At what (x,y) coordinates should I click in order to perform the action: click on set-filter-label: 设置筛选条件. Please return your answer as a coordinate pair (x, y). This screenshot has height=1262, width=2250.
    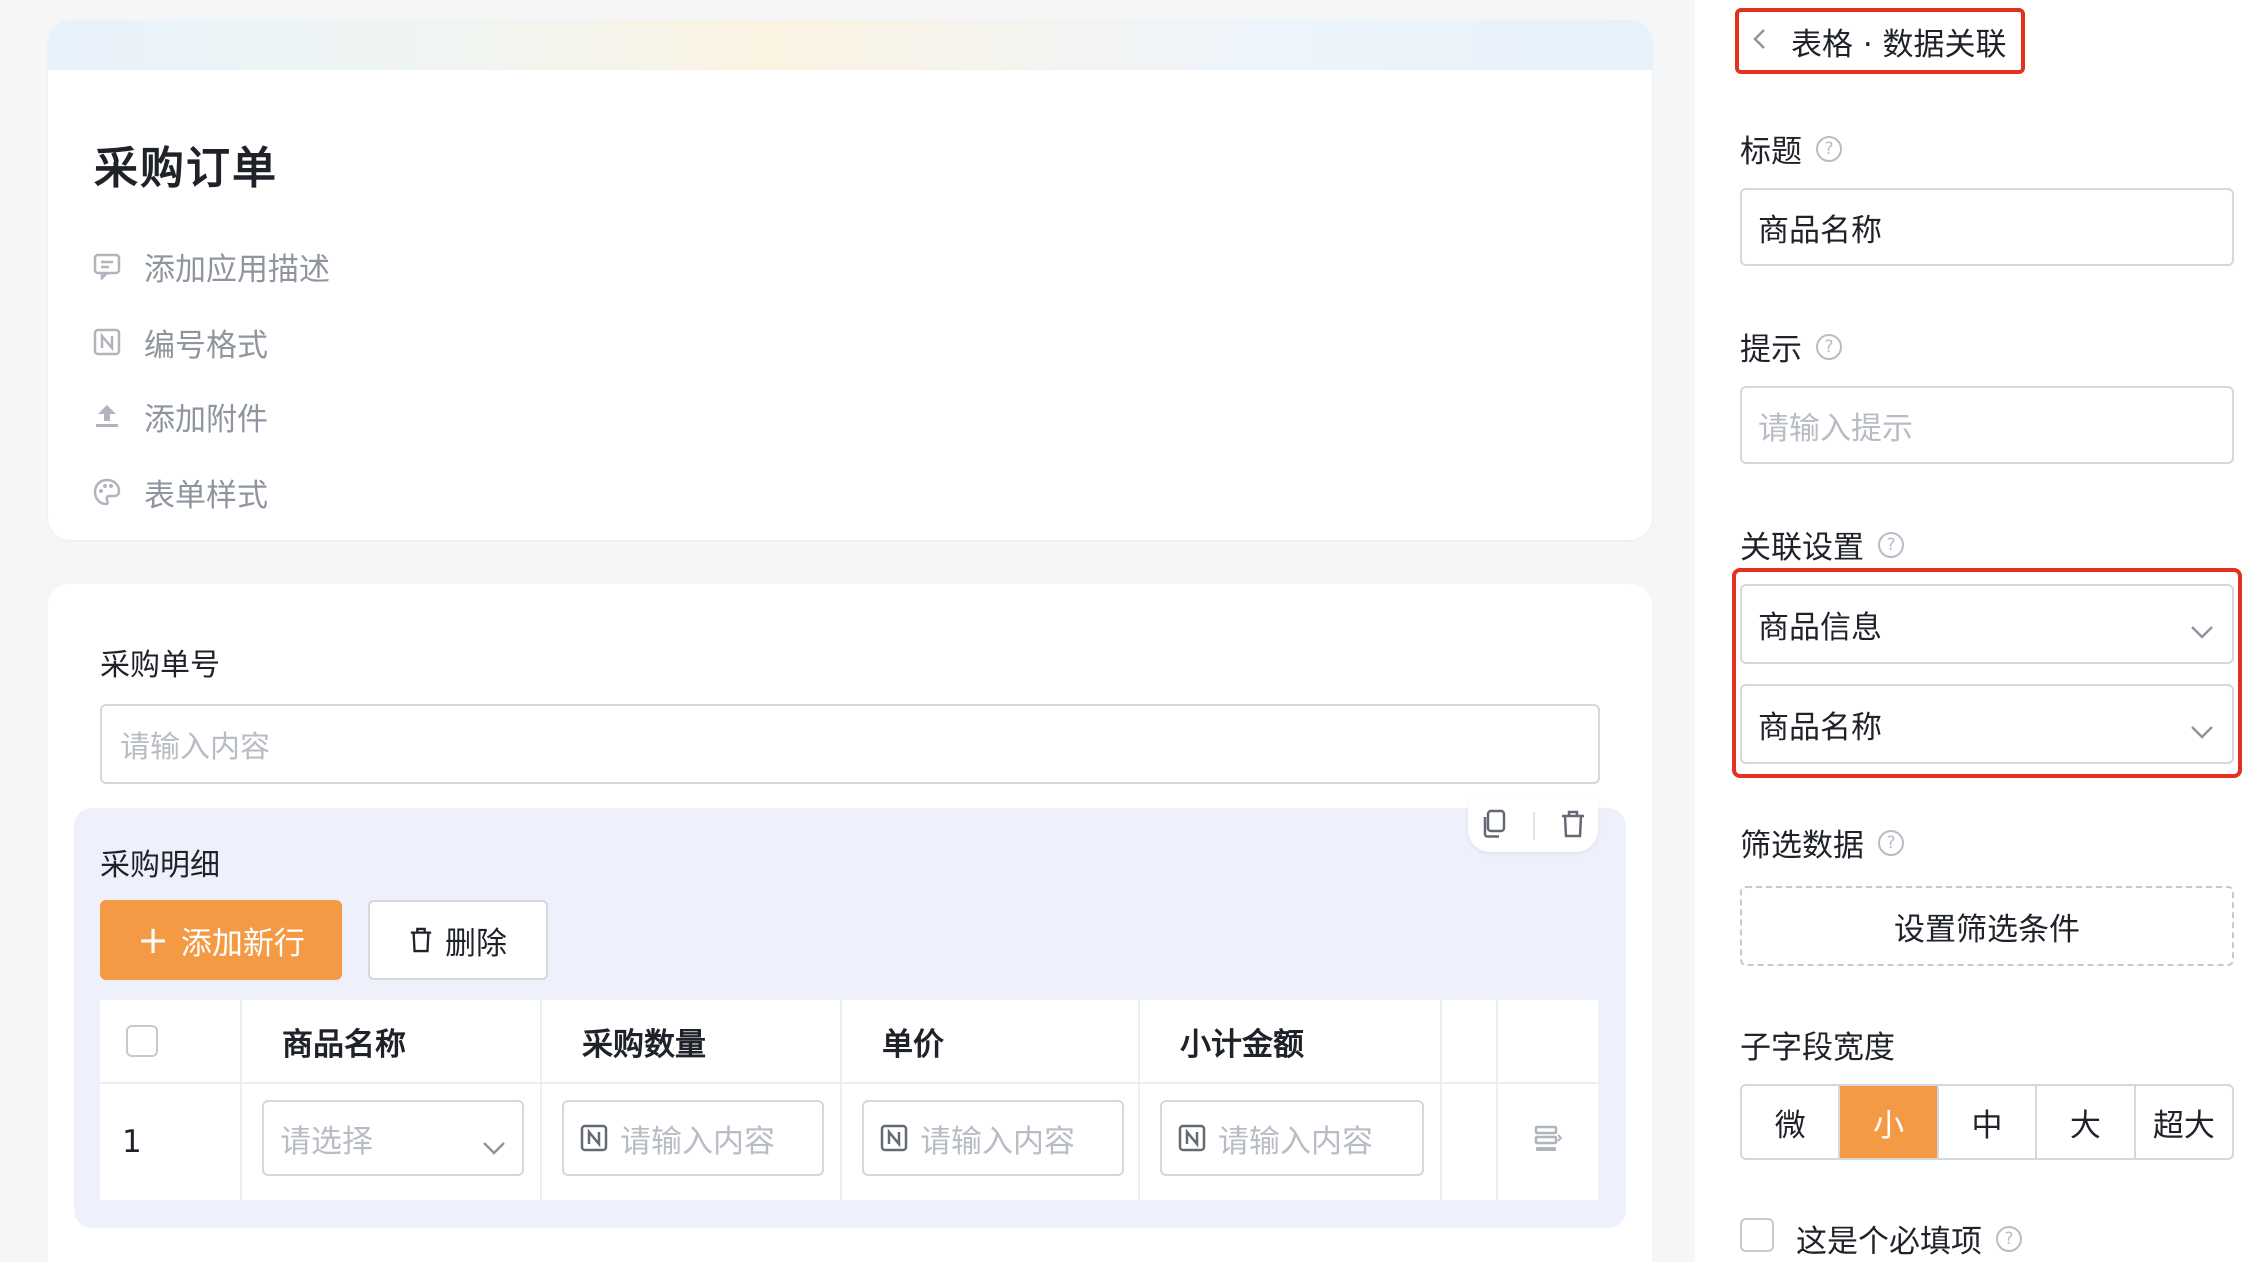
    Looking at the image, I should click on (1987, 929).